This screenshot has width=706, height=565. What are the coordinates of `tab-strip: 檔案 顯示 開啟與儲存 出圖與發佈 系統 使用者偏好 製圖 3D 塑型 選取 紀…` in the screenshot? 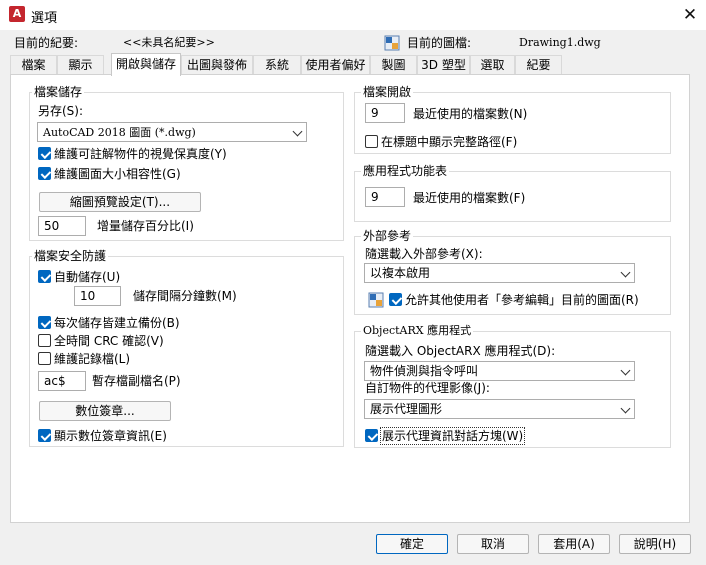 It's located at (290, 64).